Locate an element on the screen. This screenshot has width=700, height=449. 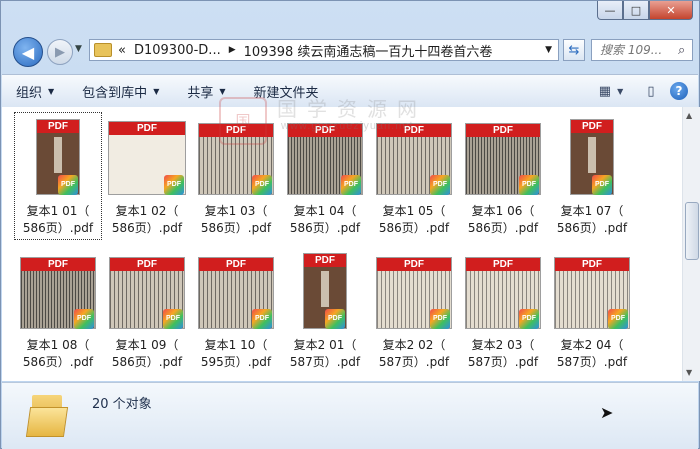
file-item: PDF PDF 复本1 08（ 586页）.pdf is located at coordinates (58, 310).